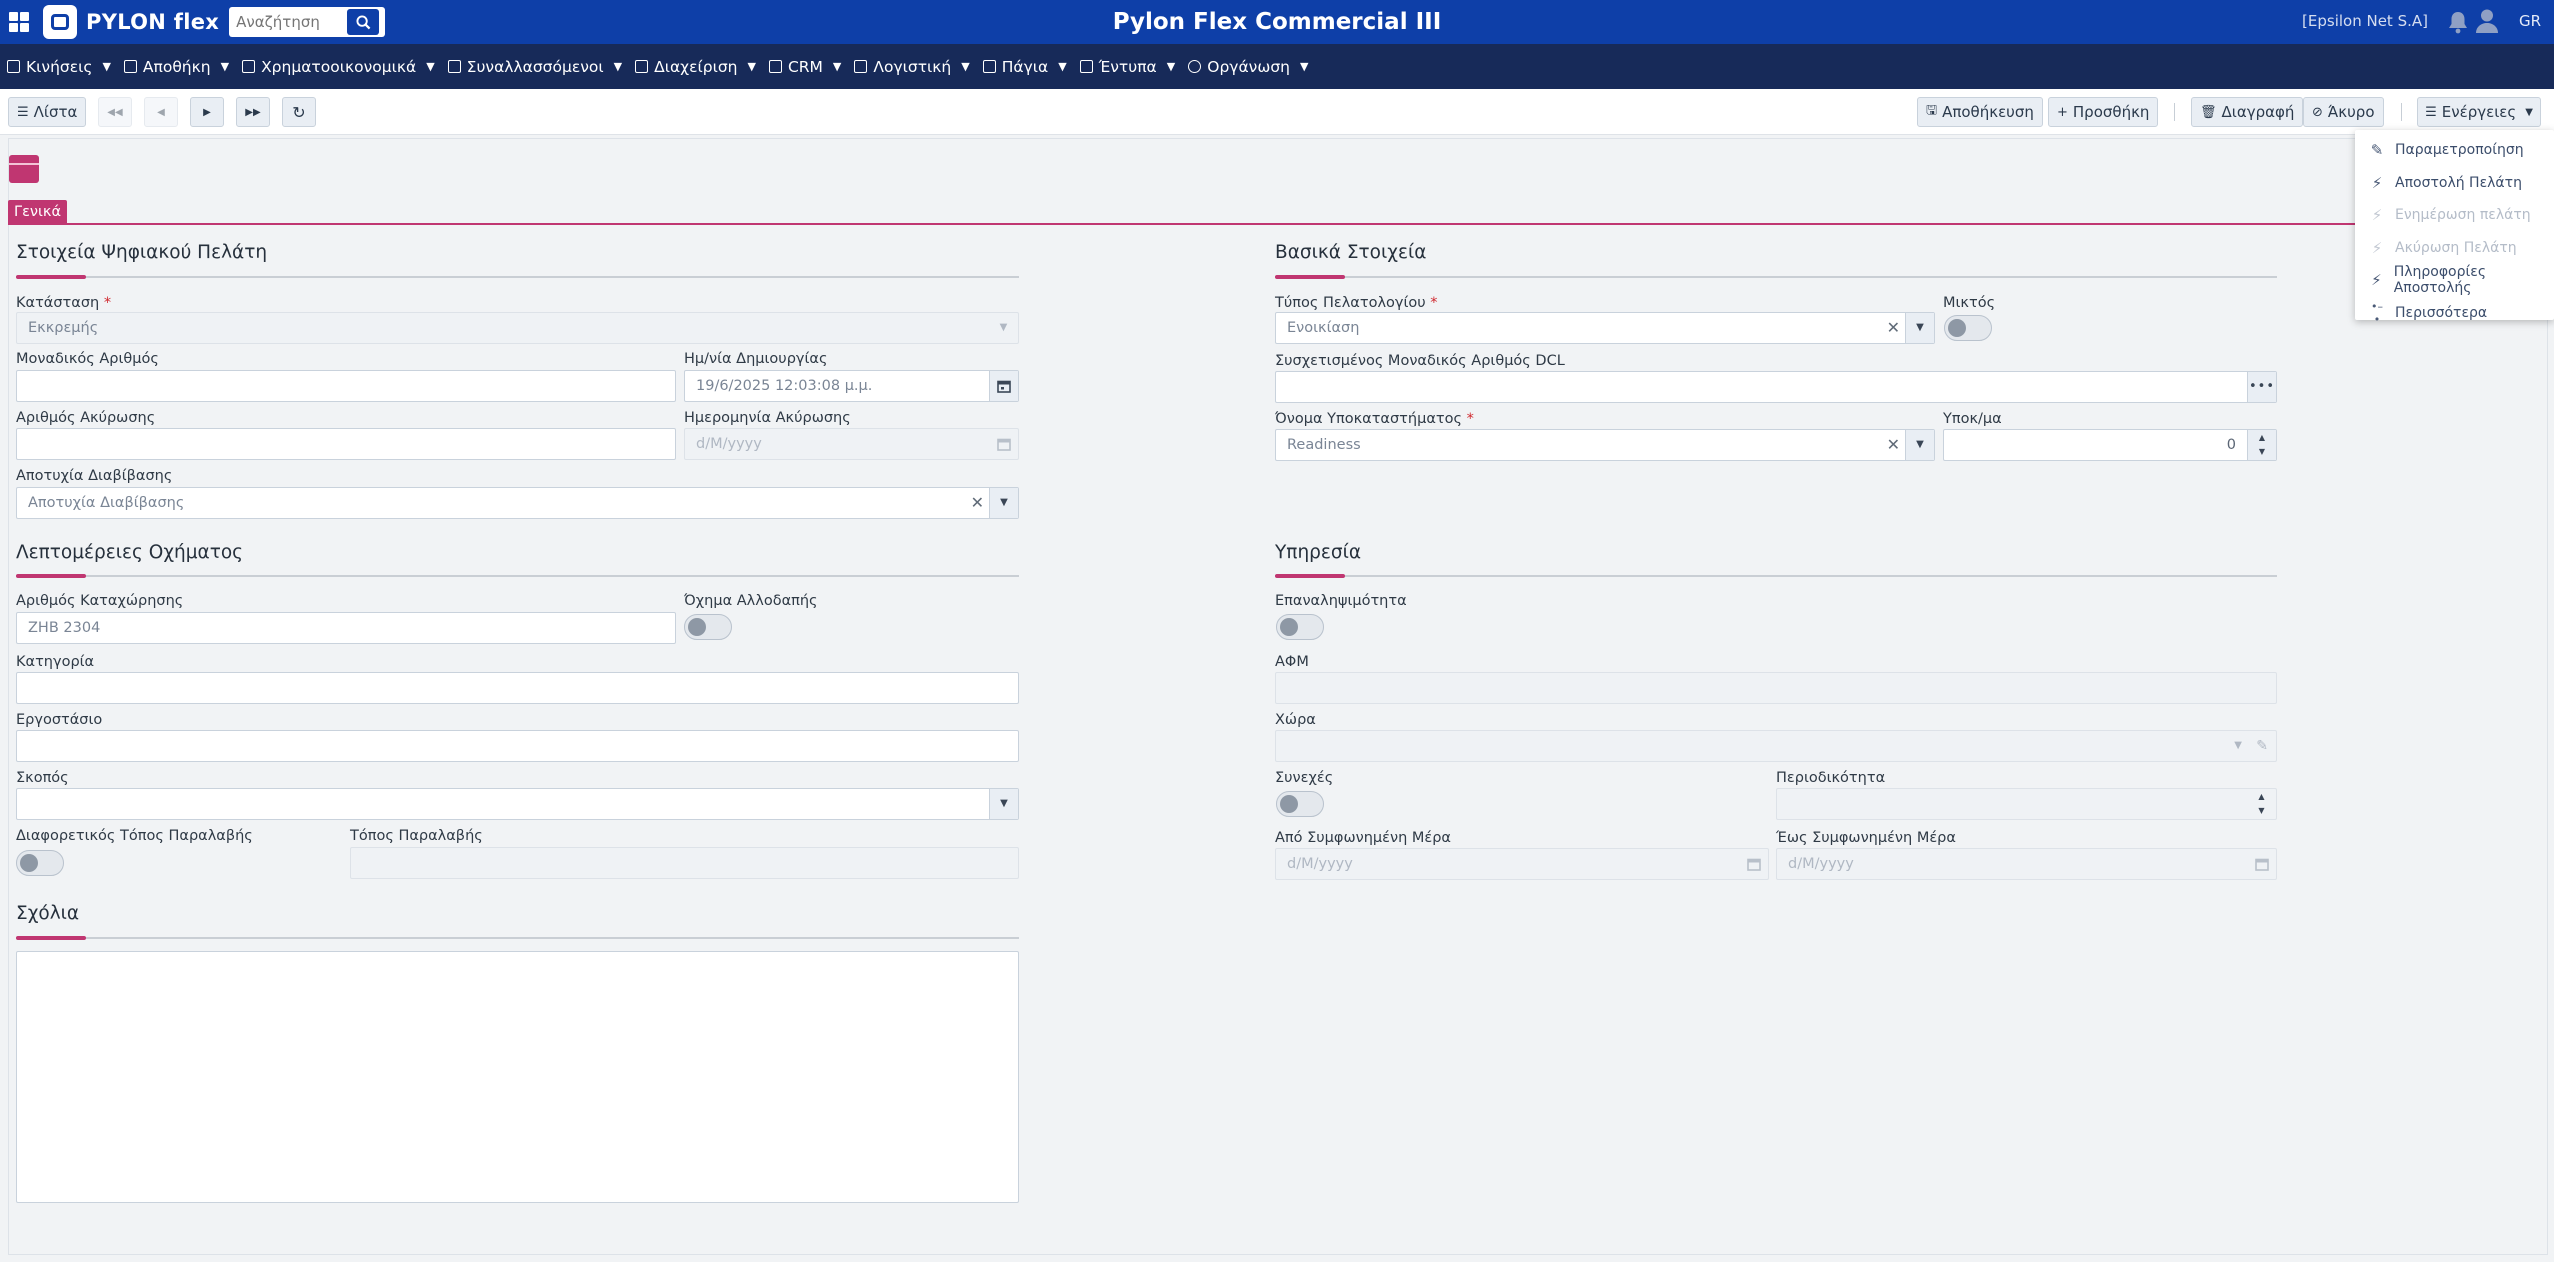 Image resolution: width=2554 pixels, height=1262 pixels. Describe the element at coordinates (517, 503) in the screenshot. I see `failure-select: Αποτυχία Διαβίβασης ✕ ▼` at that location.